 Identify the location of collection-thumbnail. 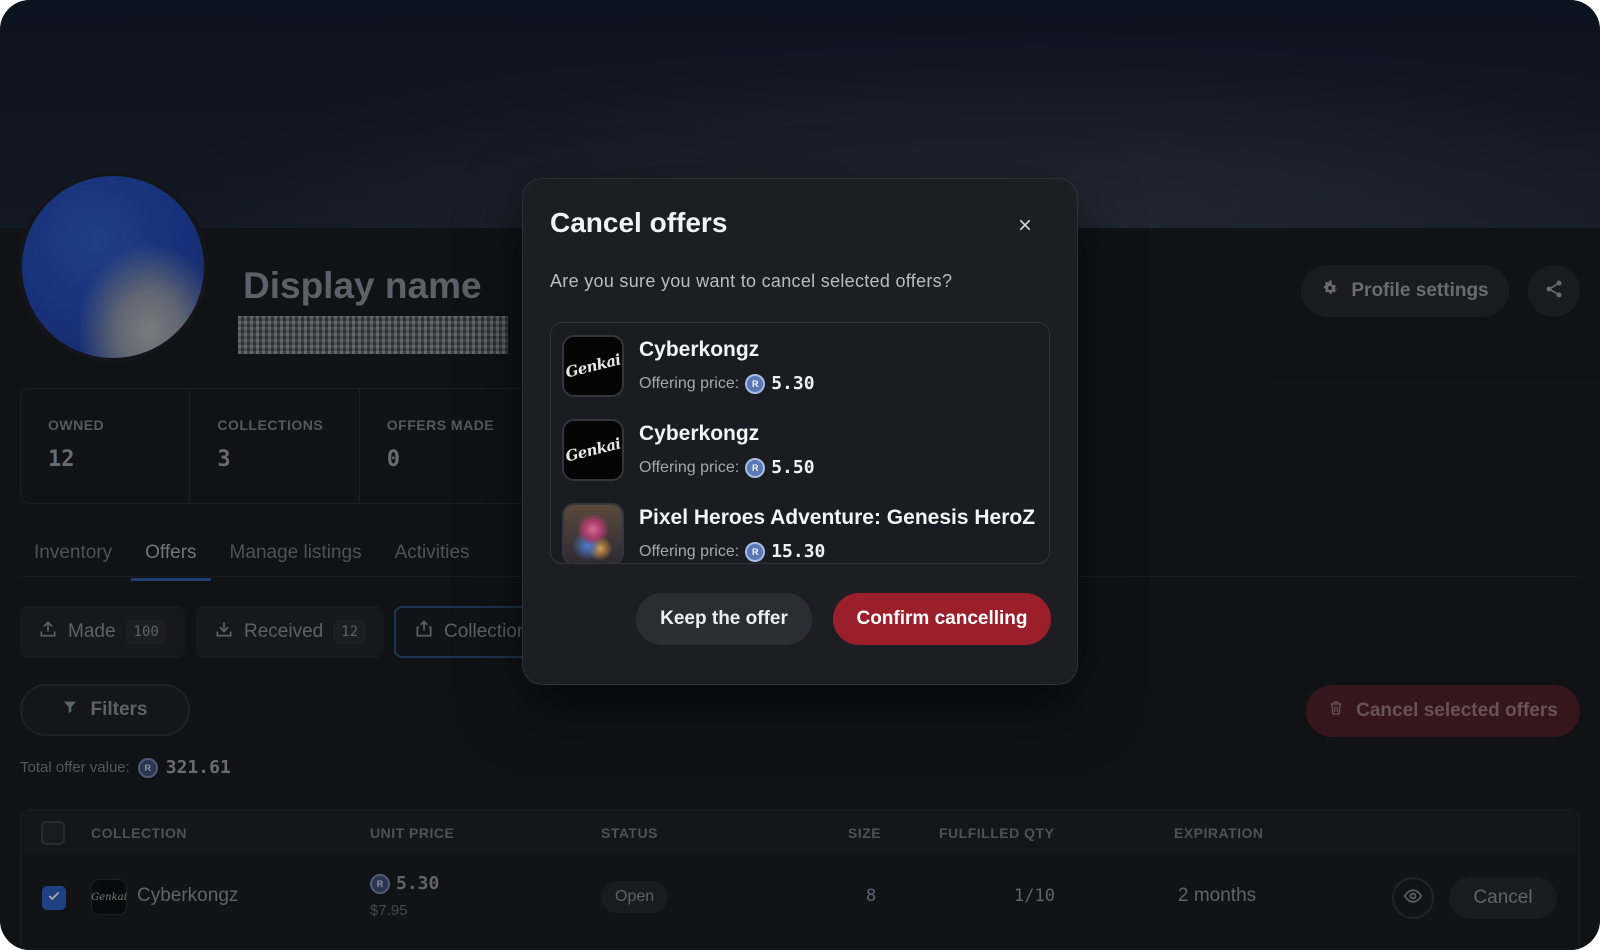
(593, 533).